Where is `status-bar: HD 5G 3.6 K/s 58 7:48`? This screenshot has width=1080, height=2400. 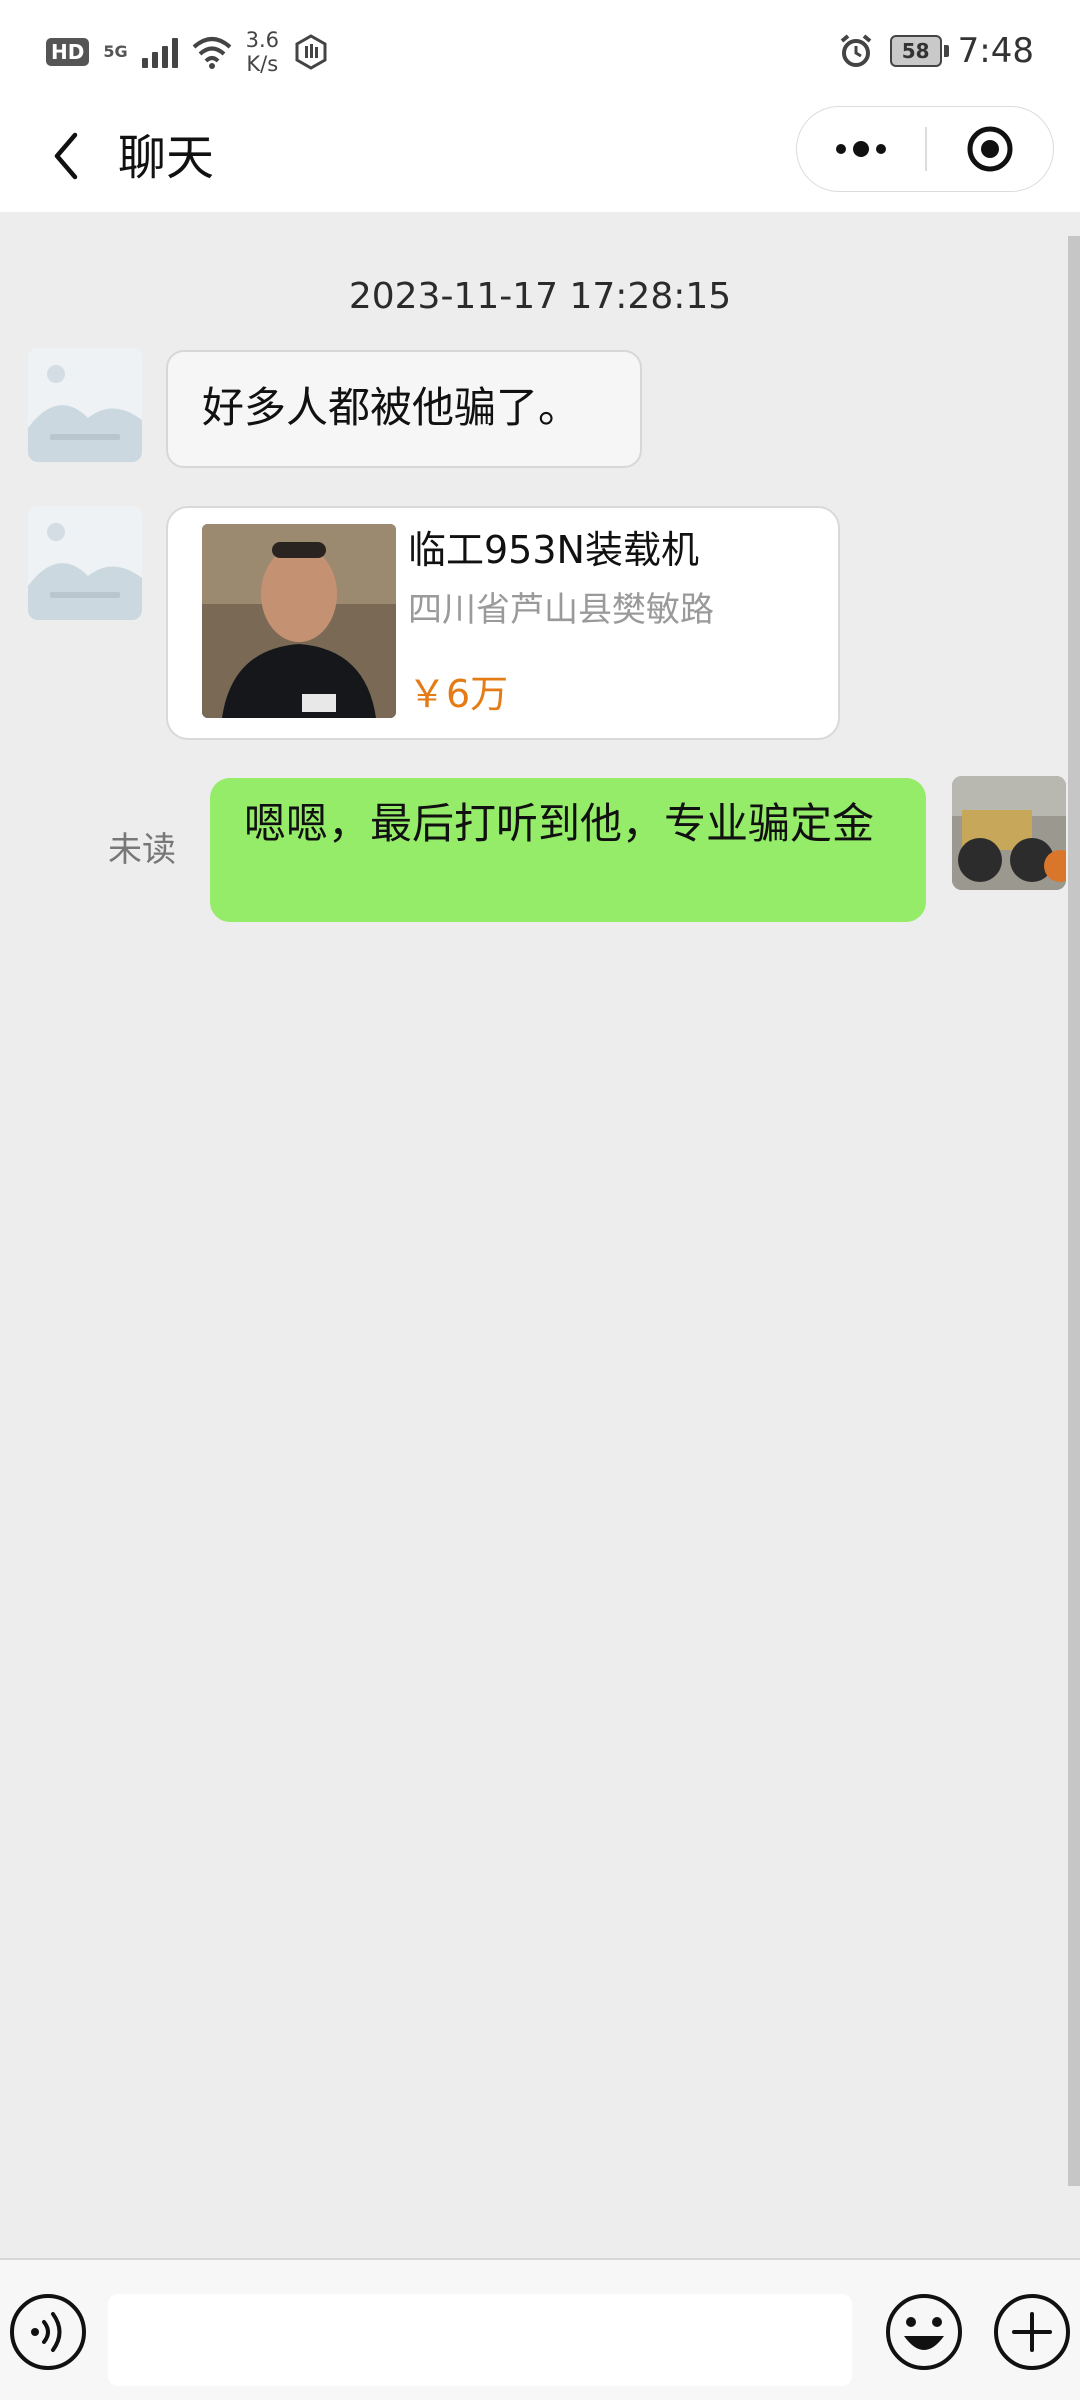 status-bar: HD 5G 3.6 K/s 58 7:48 is located at coordinates (540, 50).